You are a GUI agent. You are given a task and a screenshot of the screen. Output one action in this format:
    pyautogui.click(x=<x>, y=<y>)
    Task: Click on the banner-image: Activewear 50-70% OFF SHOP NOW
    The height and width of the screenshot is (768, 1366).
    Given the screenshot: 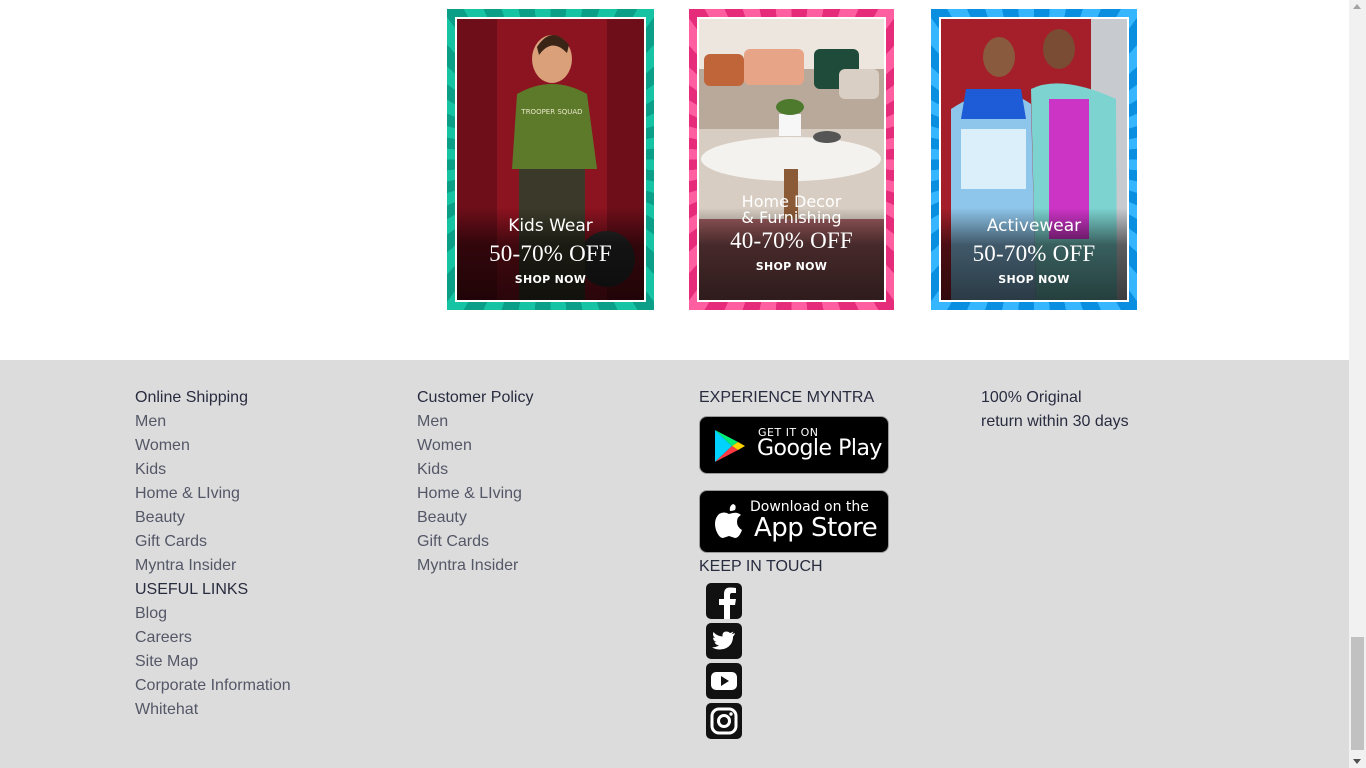 What is the action you would take?
    pyautogui.click(x=1034, y=159)
    